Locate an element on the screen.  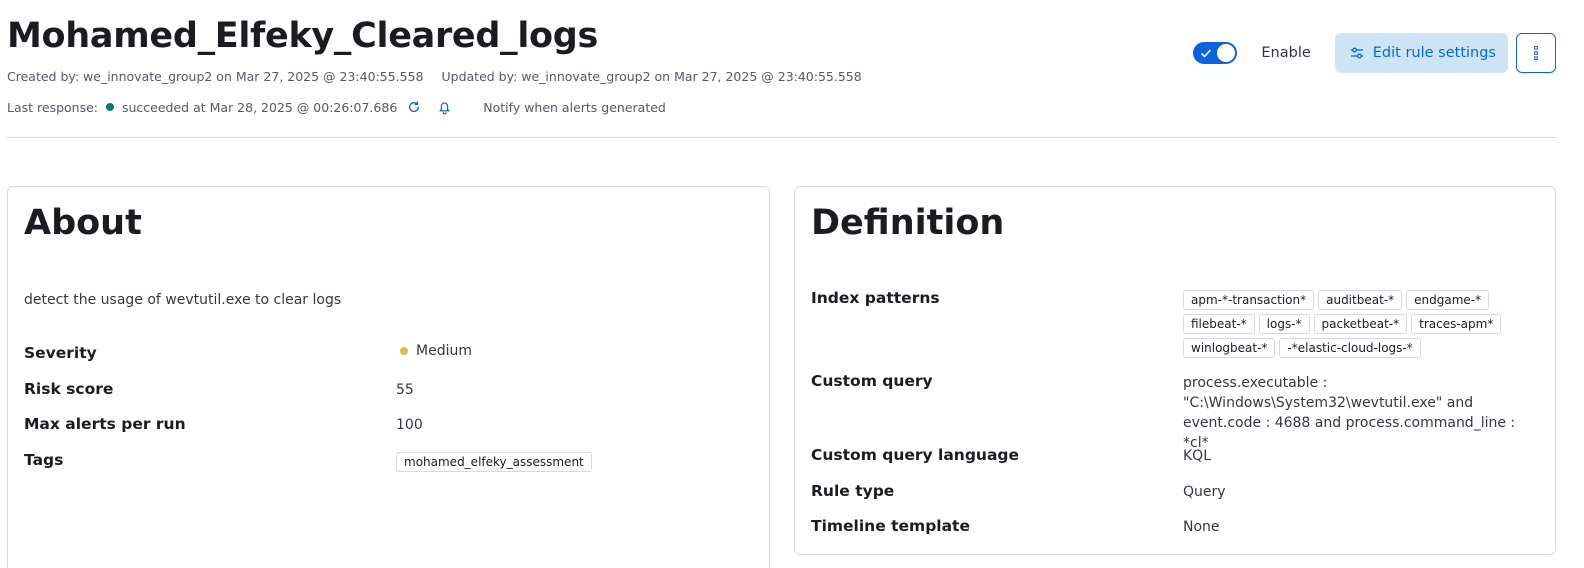
toggle-knob is located at coordinates (1226, 53).